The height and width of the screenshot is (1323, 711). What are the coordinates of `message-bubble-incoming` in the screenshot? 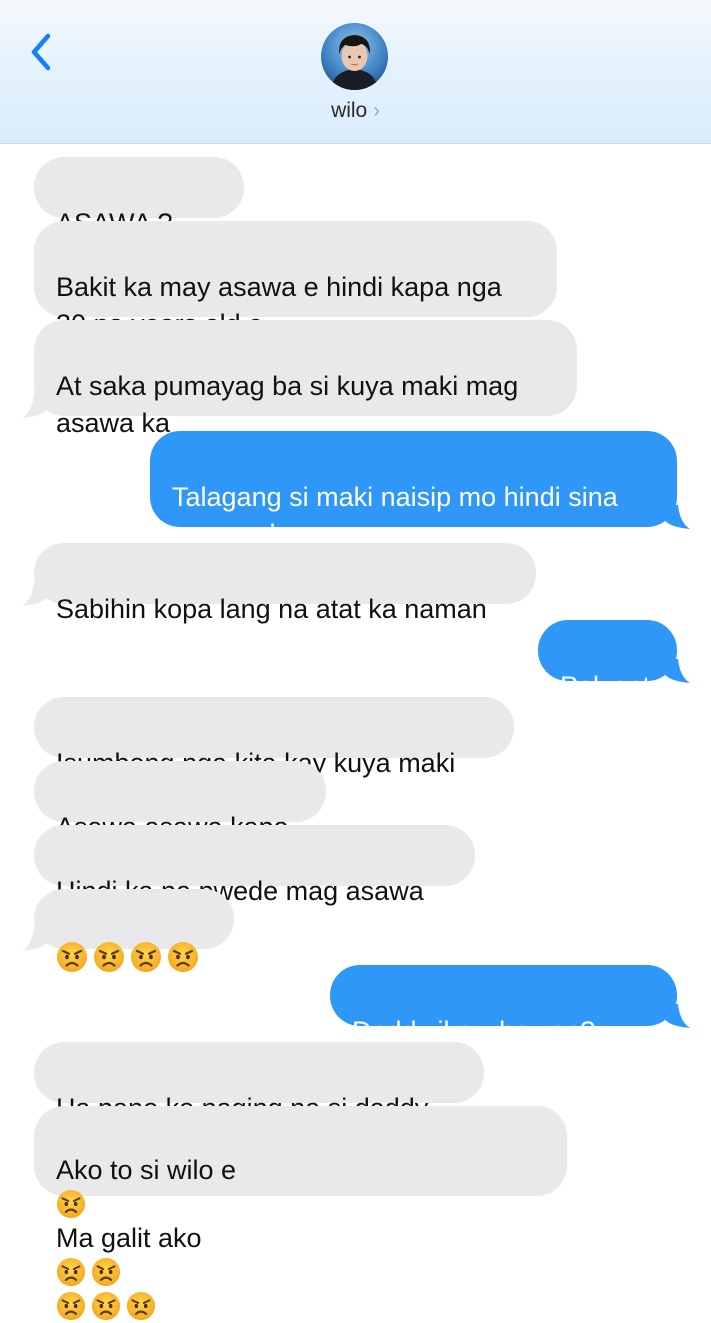 It's located at (134, 919).